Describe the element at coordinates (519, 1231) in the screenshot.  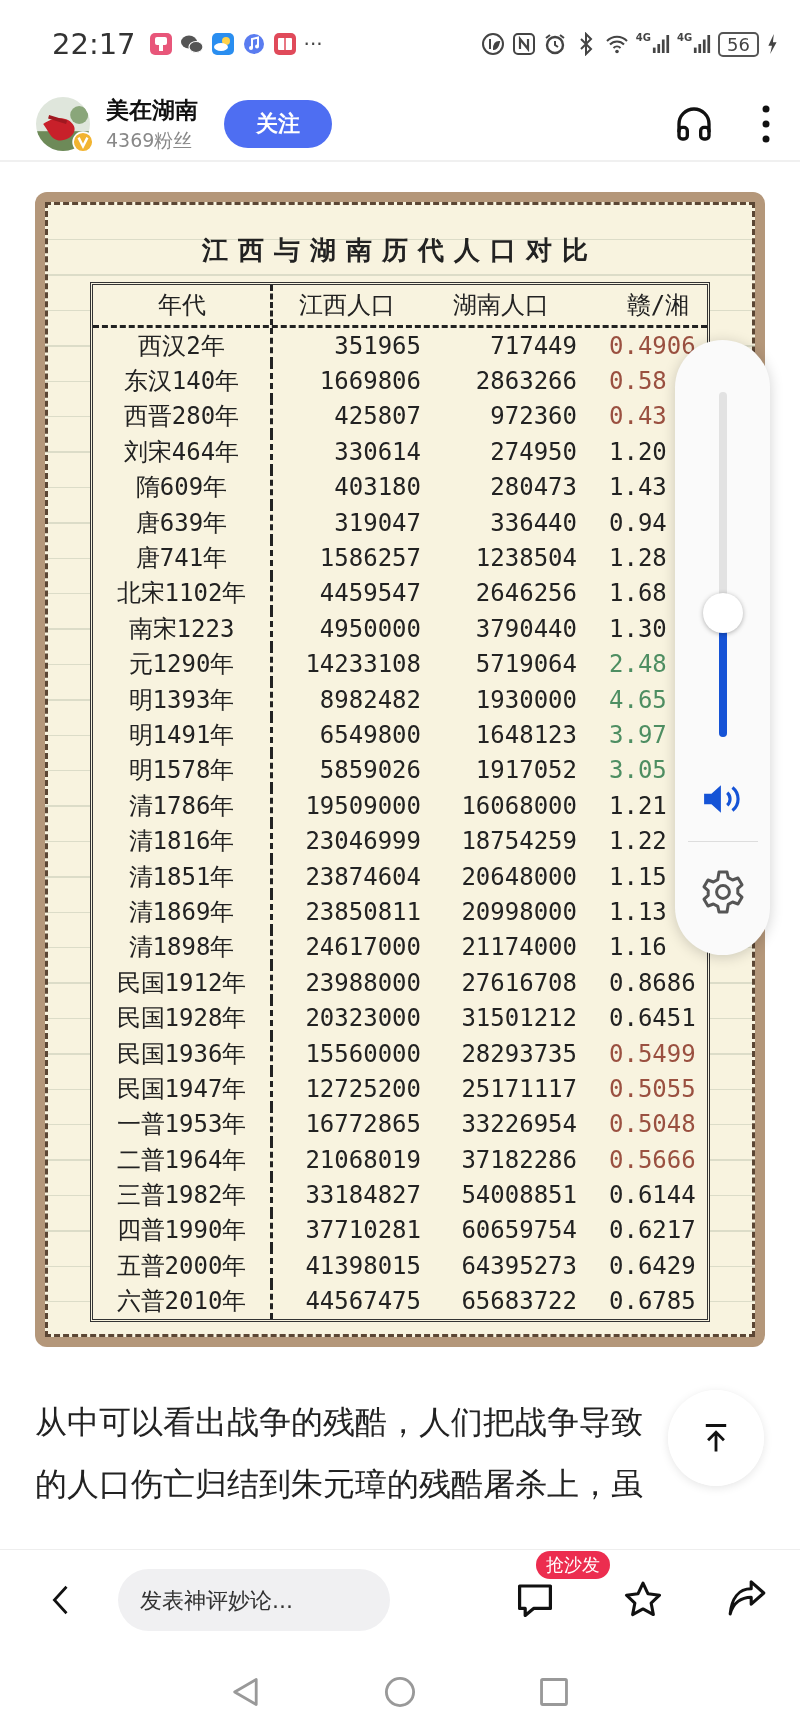
I see `table-cell-text: 60659754` at that location.